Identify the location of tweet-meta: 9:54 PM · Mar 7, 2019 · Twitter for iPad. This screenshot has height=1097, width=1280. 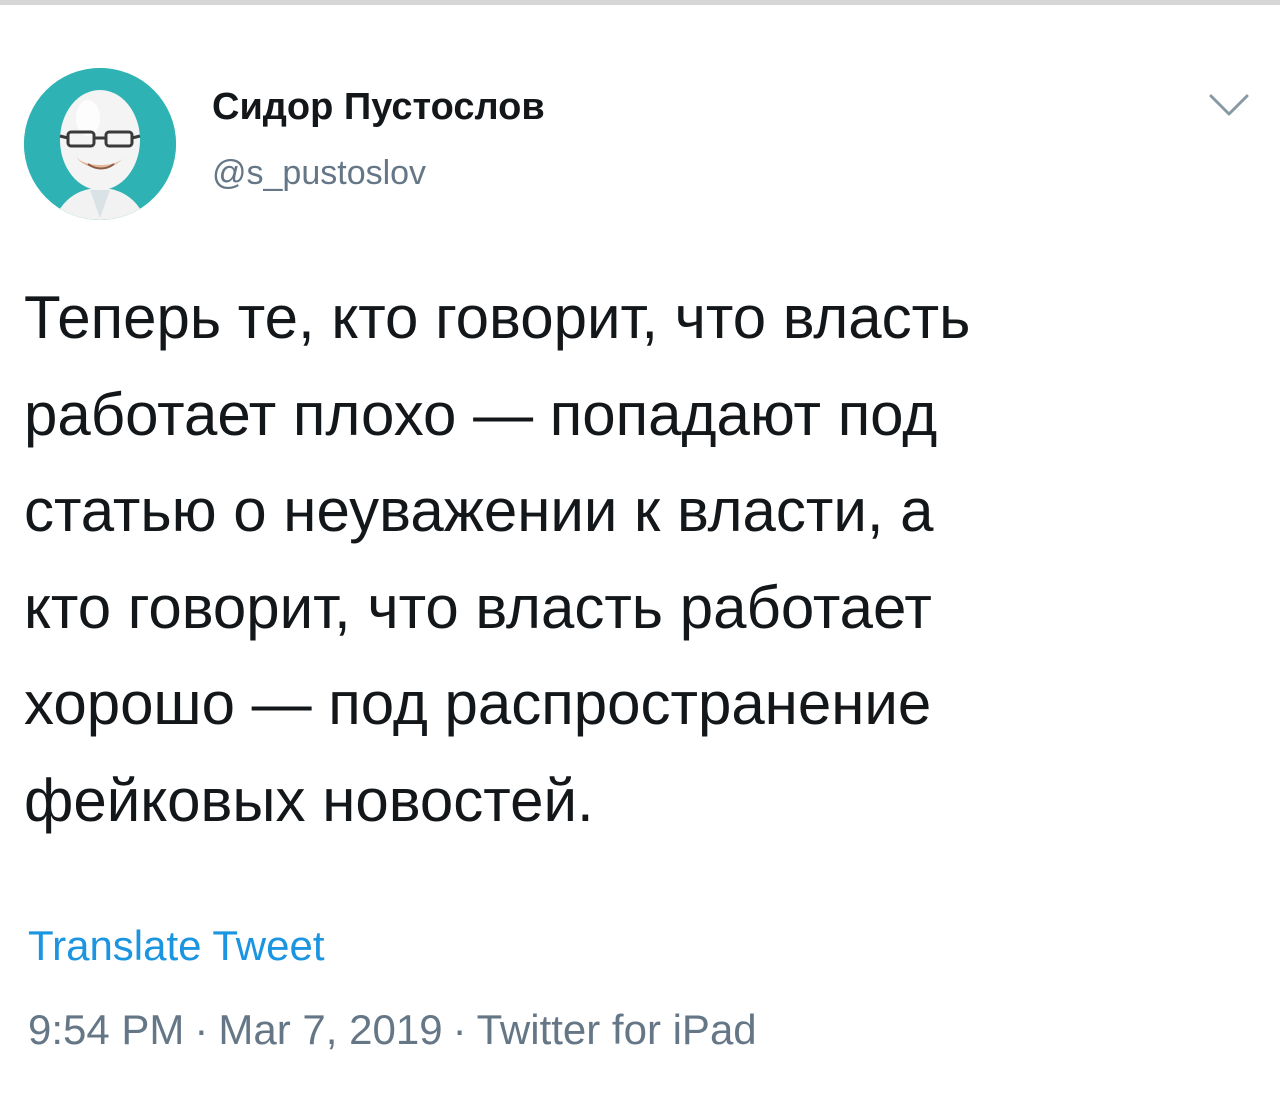
(392, 1030).